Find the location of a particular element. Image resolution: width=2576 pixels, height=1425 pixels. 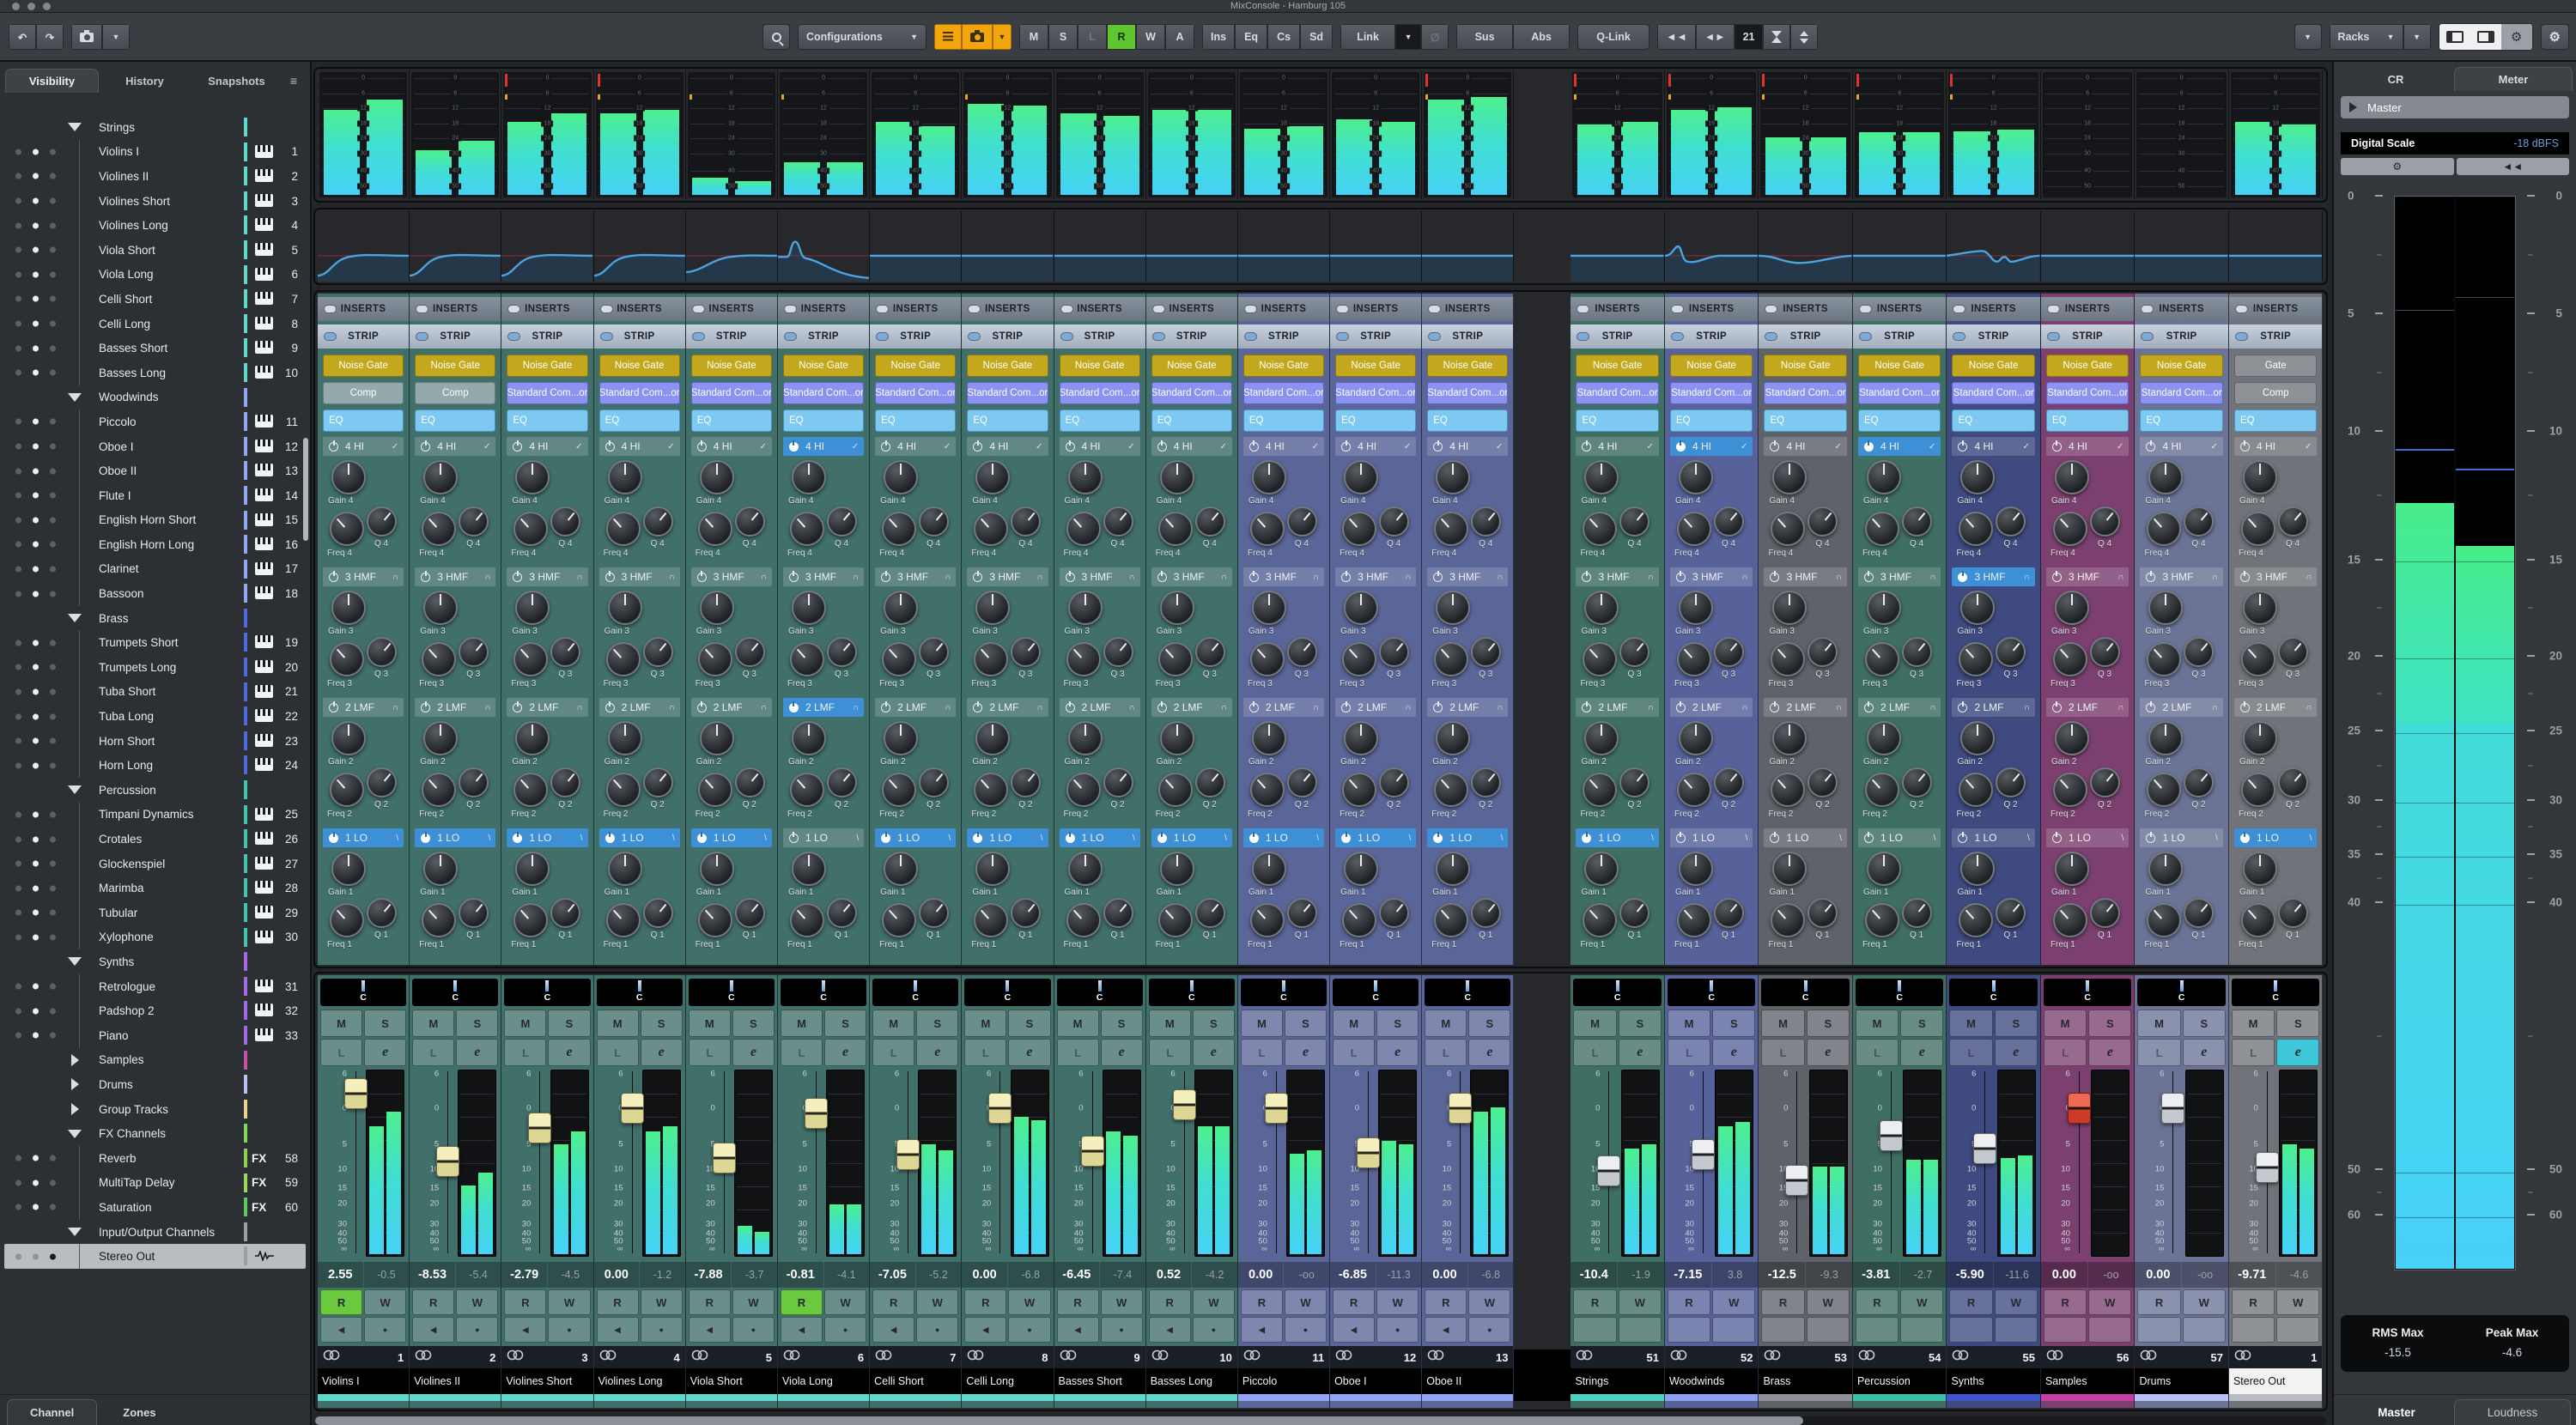

monitor-button: ◀ is located at coordinates (801, 1330).